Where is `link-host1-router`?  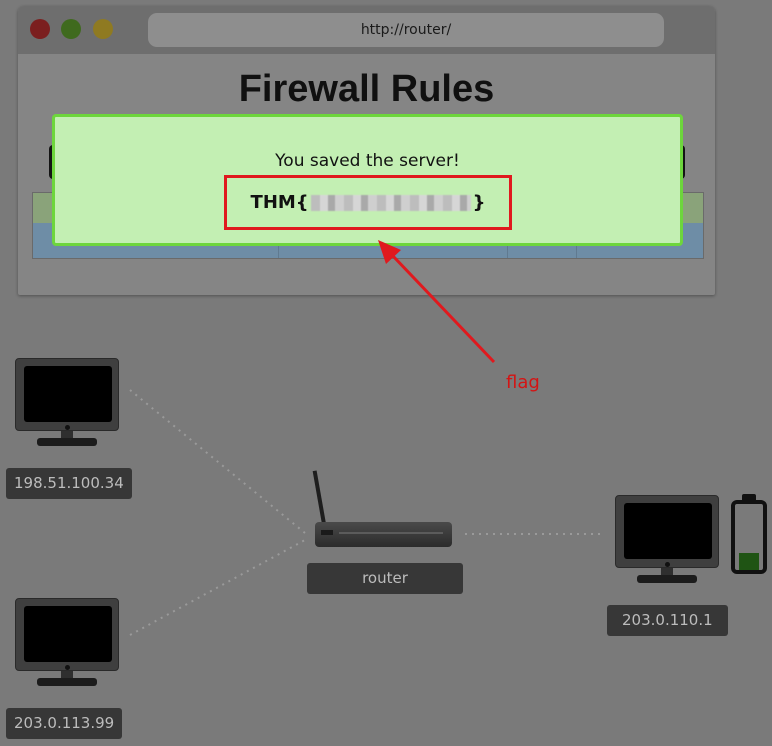 link-host1-router is located at coordinates (217, 461).